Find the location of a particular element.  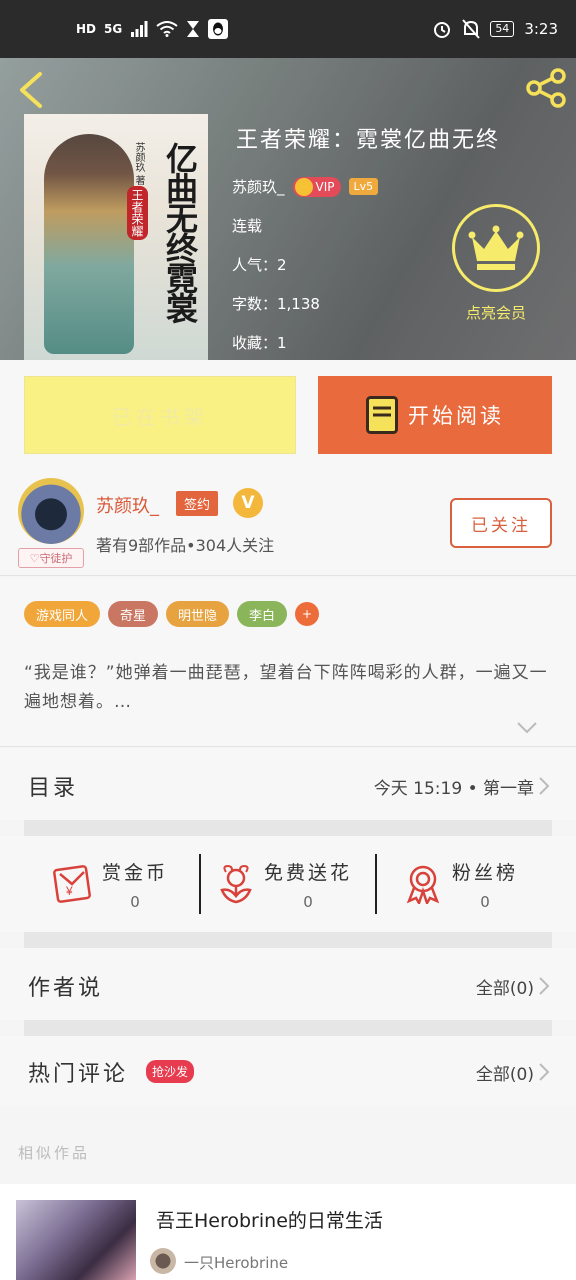

on-shelf-button: 已在书架 is located at coordinates (160, 415).